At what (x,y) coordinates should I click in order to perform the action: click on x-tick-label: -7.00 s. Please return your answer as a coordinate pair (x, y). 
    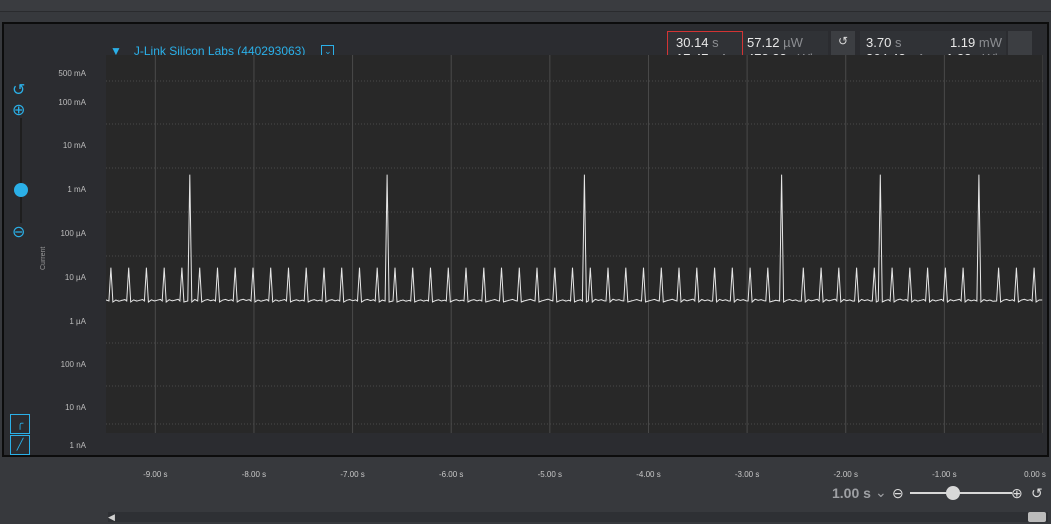
    Looking at the image, I should click on (352, 474).